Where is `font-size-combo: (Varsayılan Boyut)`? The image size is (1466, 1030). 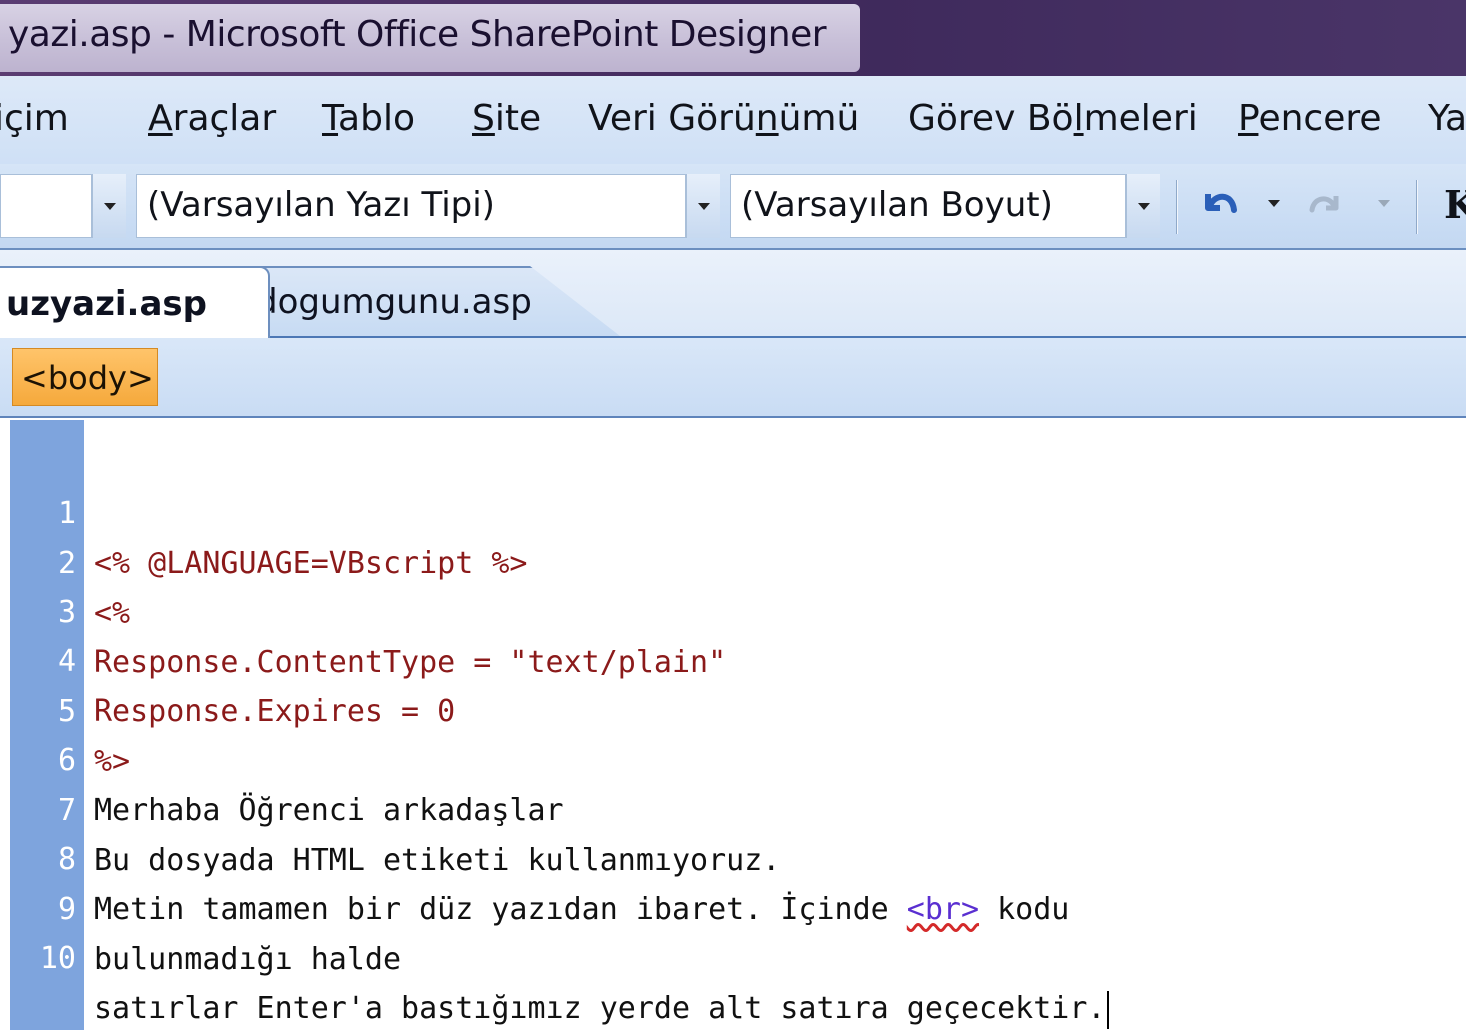 font-size-combo: (Varsayılan Boyut) is located at coordinates (928, 206).